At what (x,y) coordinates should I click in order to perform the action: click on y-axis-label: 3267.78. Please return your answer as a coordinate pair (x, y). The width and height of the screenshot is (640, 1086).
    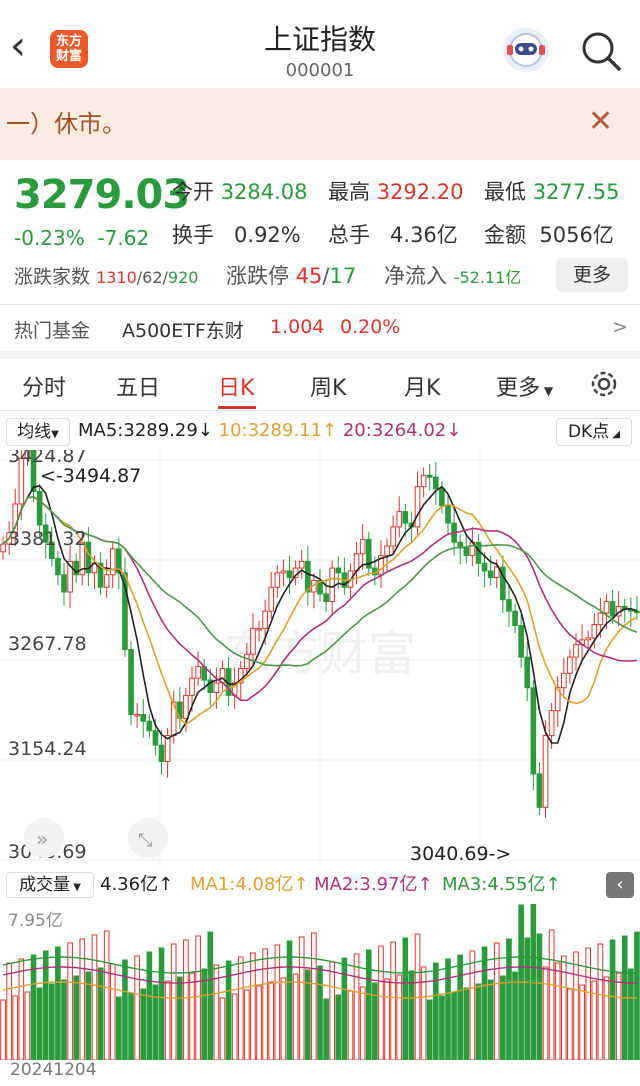
    Looking at the image, I should click on (47, 644).